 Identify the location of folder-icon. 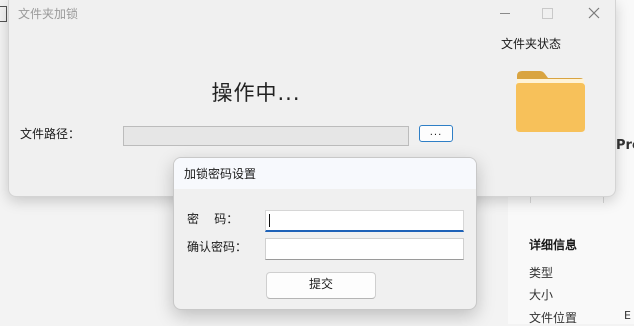
(550, 101).